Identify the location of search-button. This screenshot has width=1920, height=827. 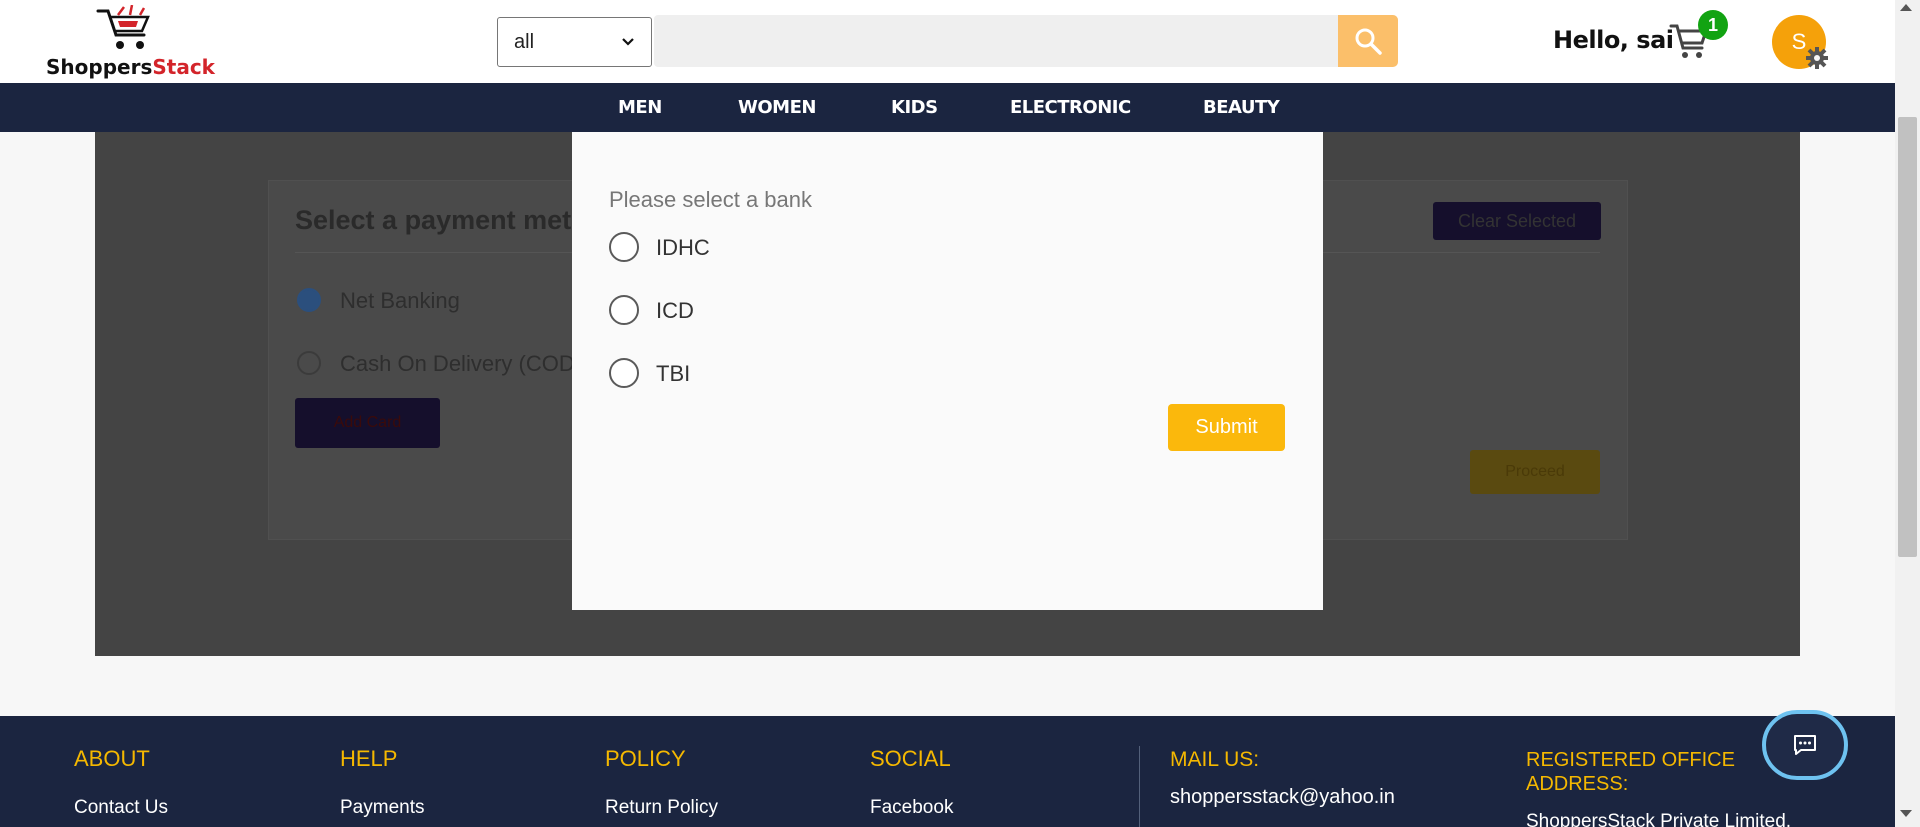
(1368, 41).